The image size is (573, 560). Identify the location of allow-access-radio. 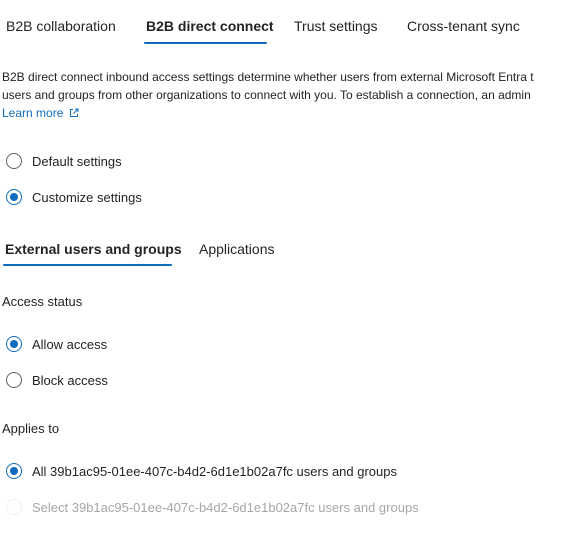
(14, 344).